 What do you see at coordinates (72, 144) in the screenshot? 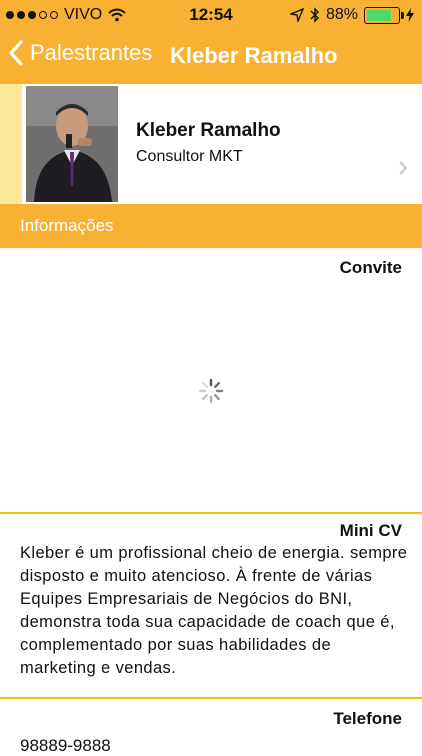
I see `speaker-photo` at bounding box center [72, 144].